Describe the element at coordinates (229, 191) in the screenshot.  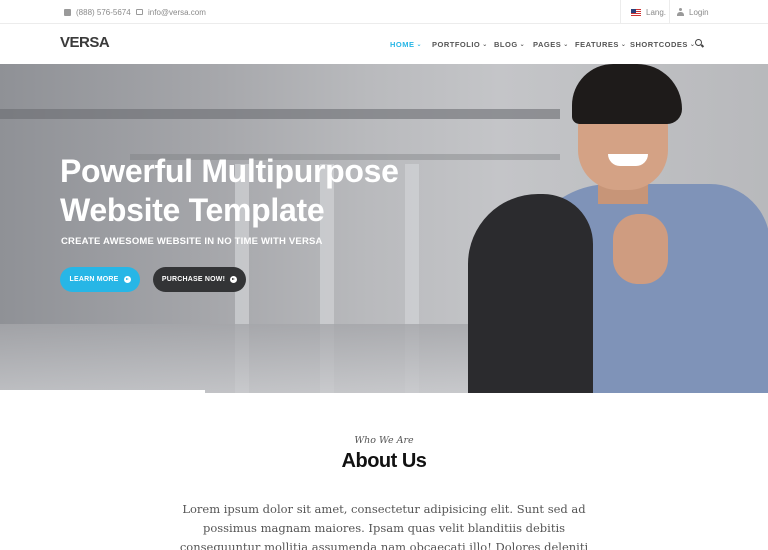
I see `hero-title: Powerful Multipurpose Website Template` at that location.